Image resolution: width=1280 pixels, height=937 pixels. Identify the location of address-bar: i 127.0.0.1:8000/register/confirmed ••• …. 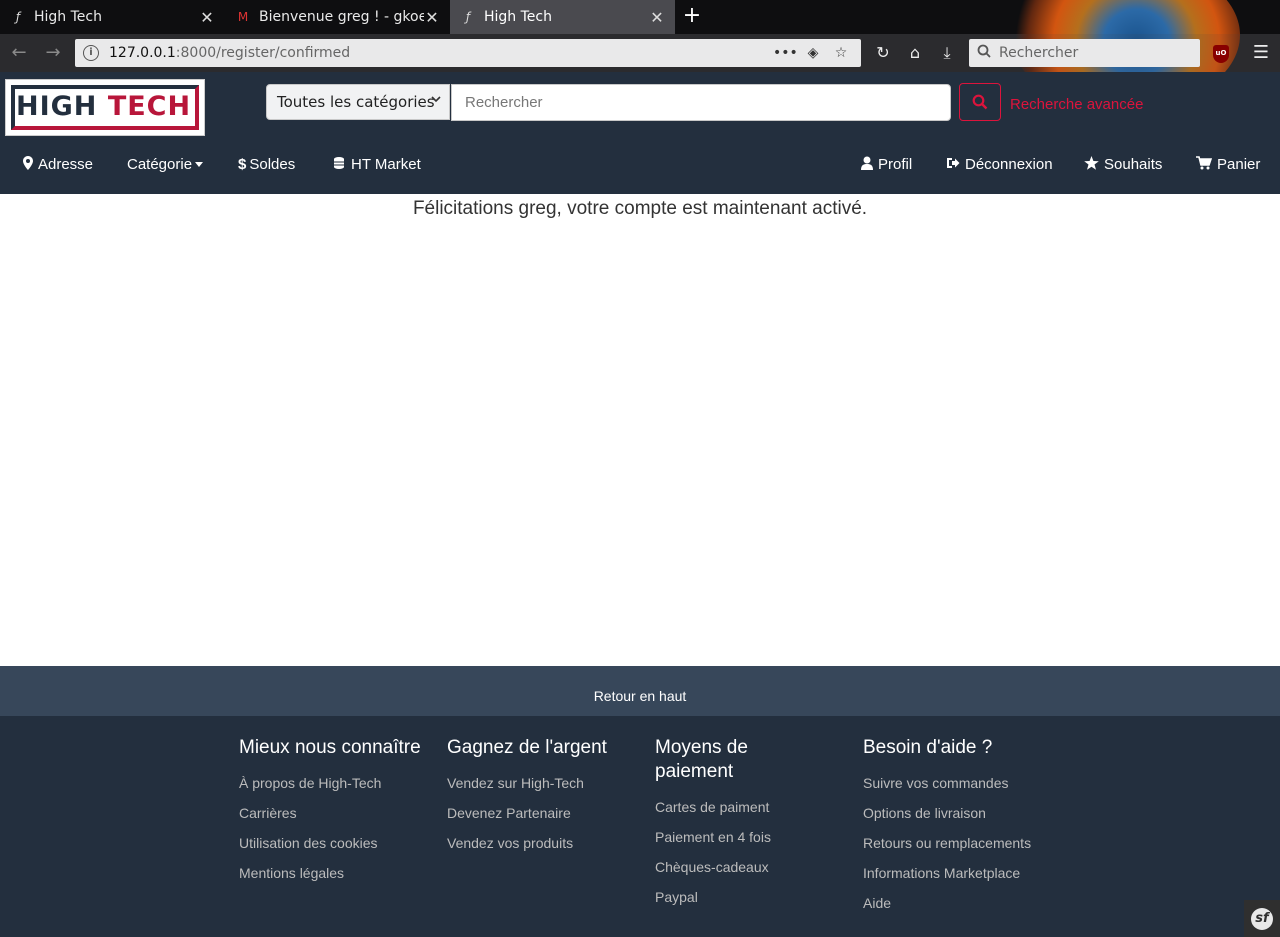
(468, 53).